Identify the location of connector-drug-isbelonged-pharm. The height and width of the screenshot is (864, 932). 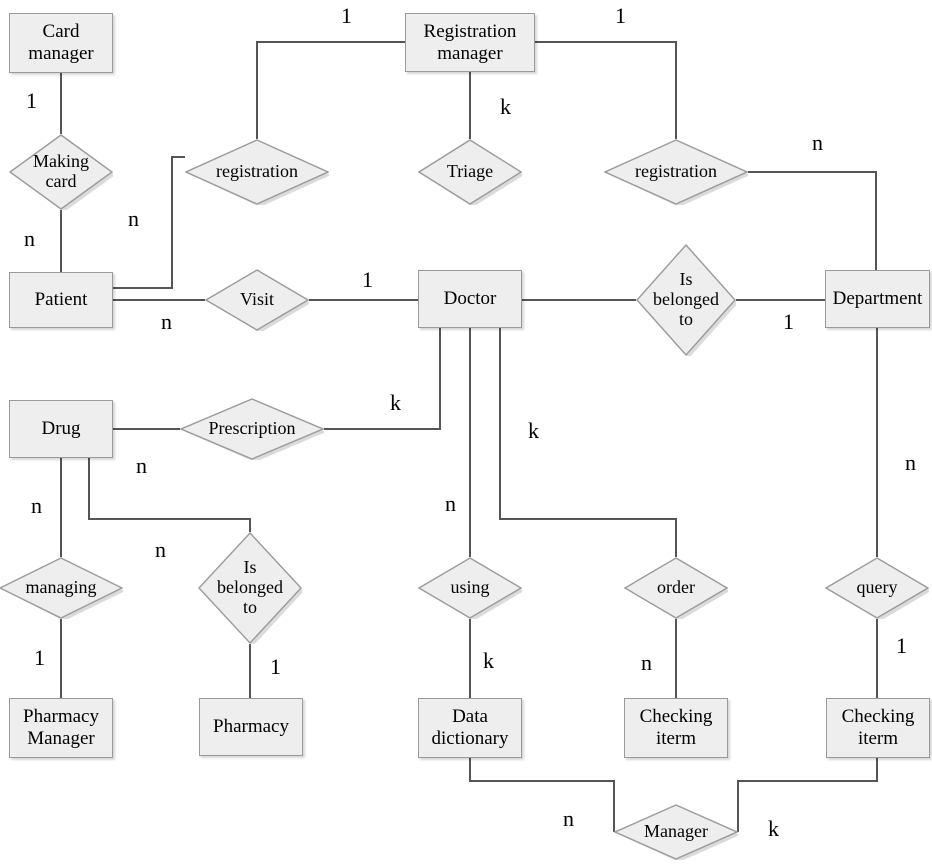
(169, 495).